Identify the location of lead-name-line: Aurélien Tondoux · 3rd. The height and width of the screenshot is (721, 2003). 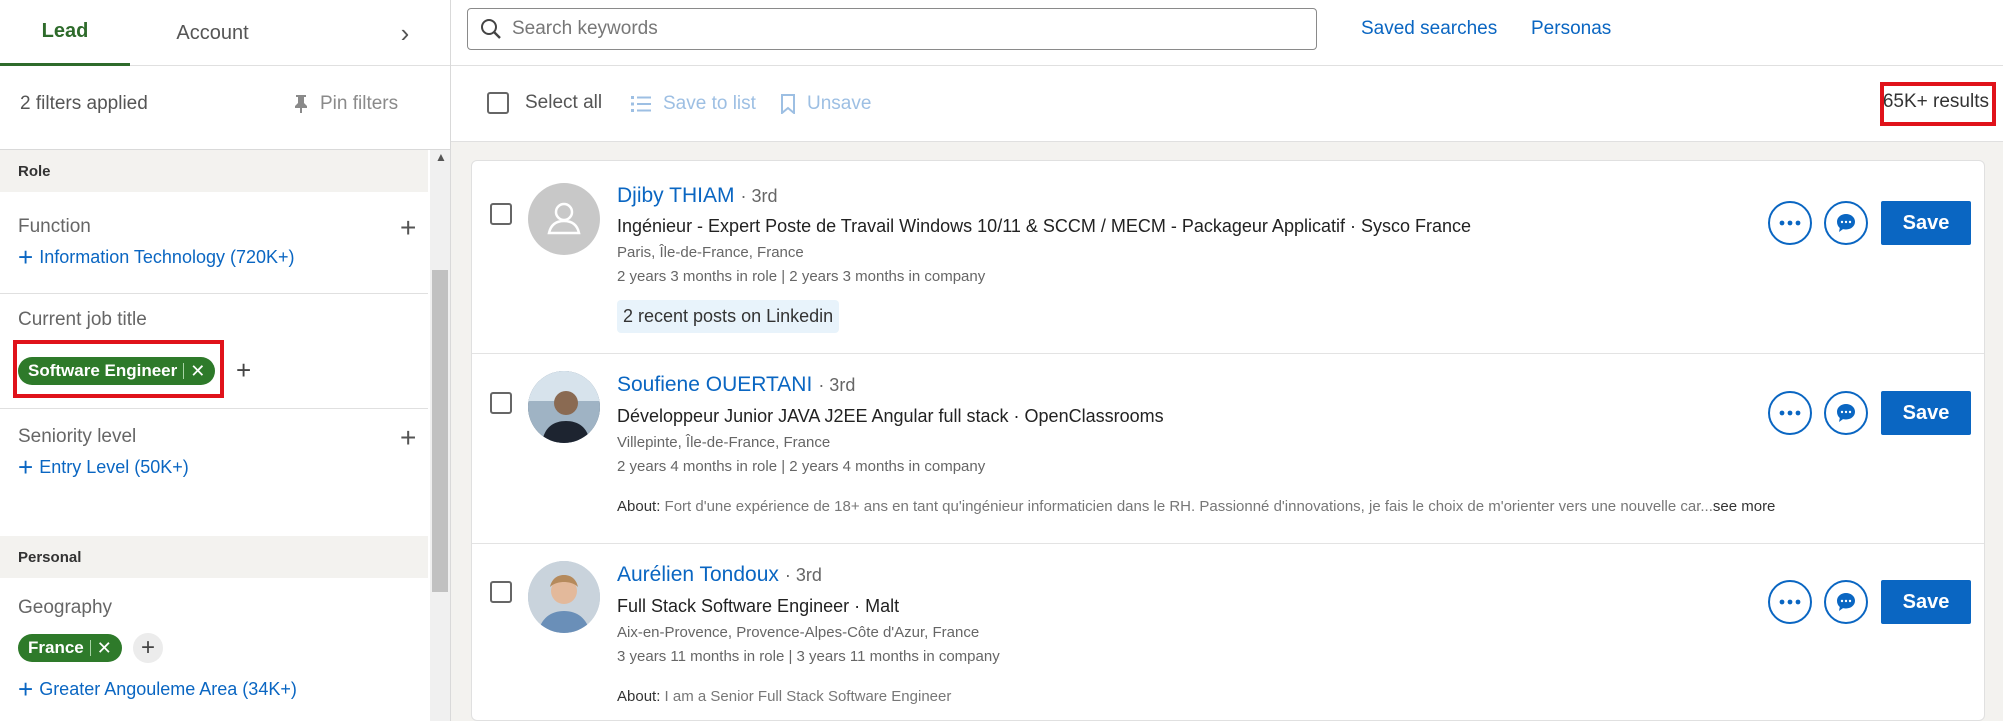
(719, 575).